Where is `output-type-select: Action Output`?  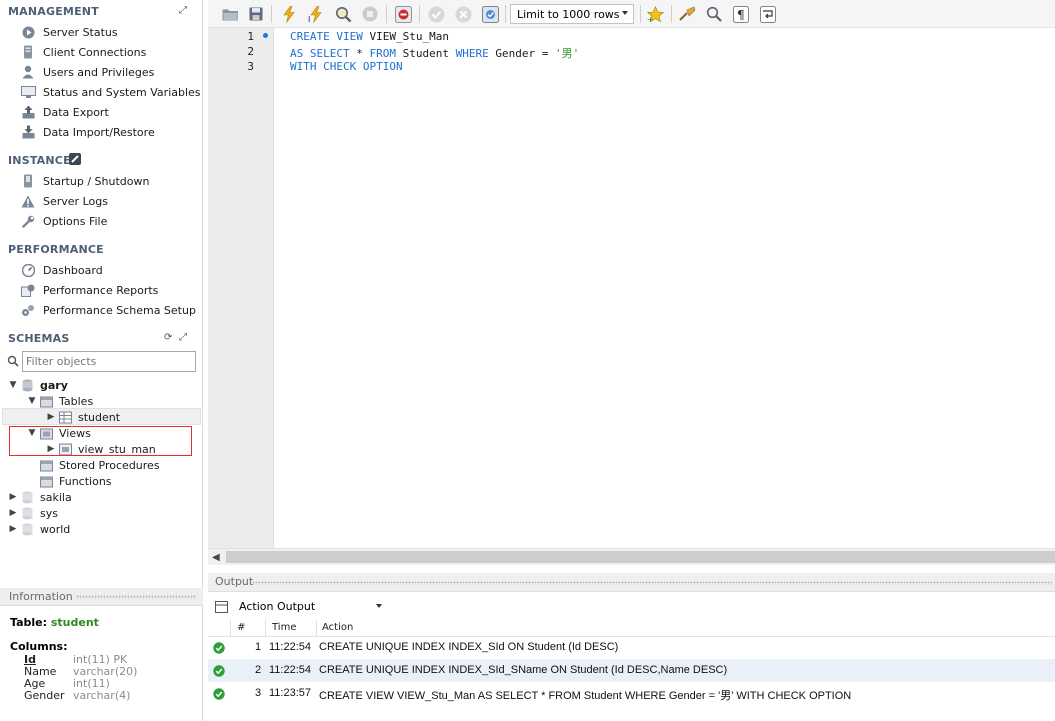
output-type-select: Action Output is located at coordinates (309, 606).